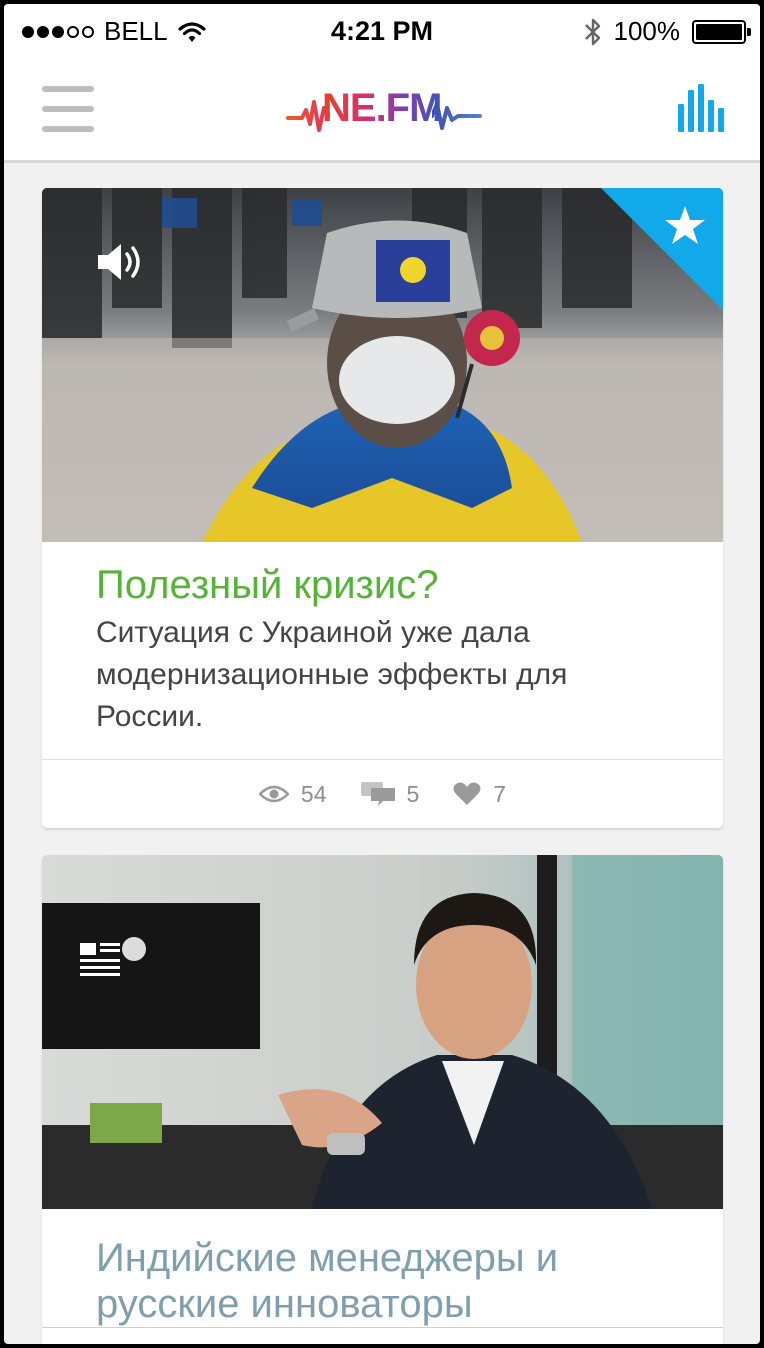  Describe the element at coordinates (701, 108) in the screenshot. I see `equalizer-icon` at that location.